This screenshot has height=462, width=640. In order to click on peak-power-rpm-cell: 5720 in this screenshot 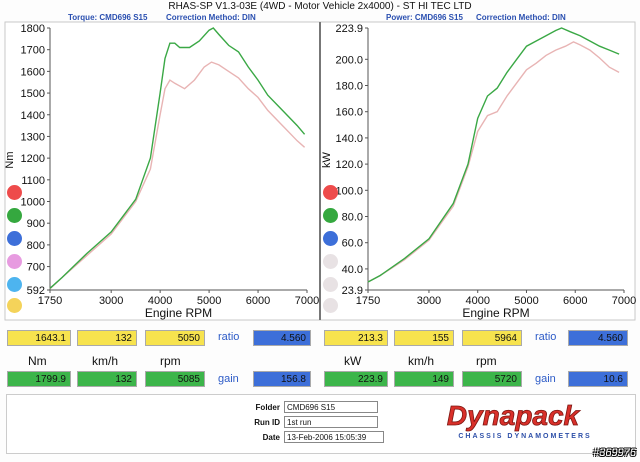, I will do `click(492, 379)`.